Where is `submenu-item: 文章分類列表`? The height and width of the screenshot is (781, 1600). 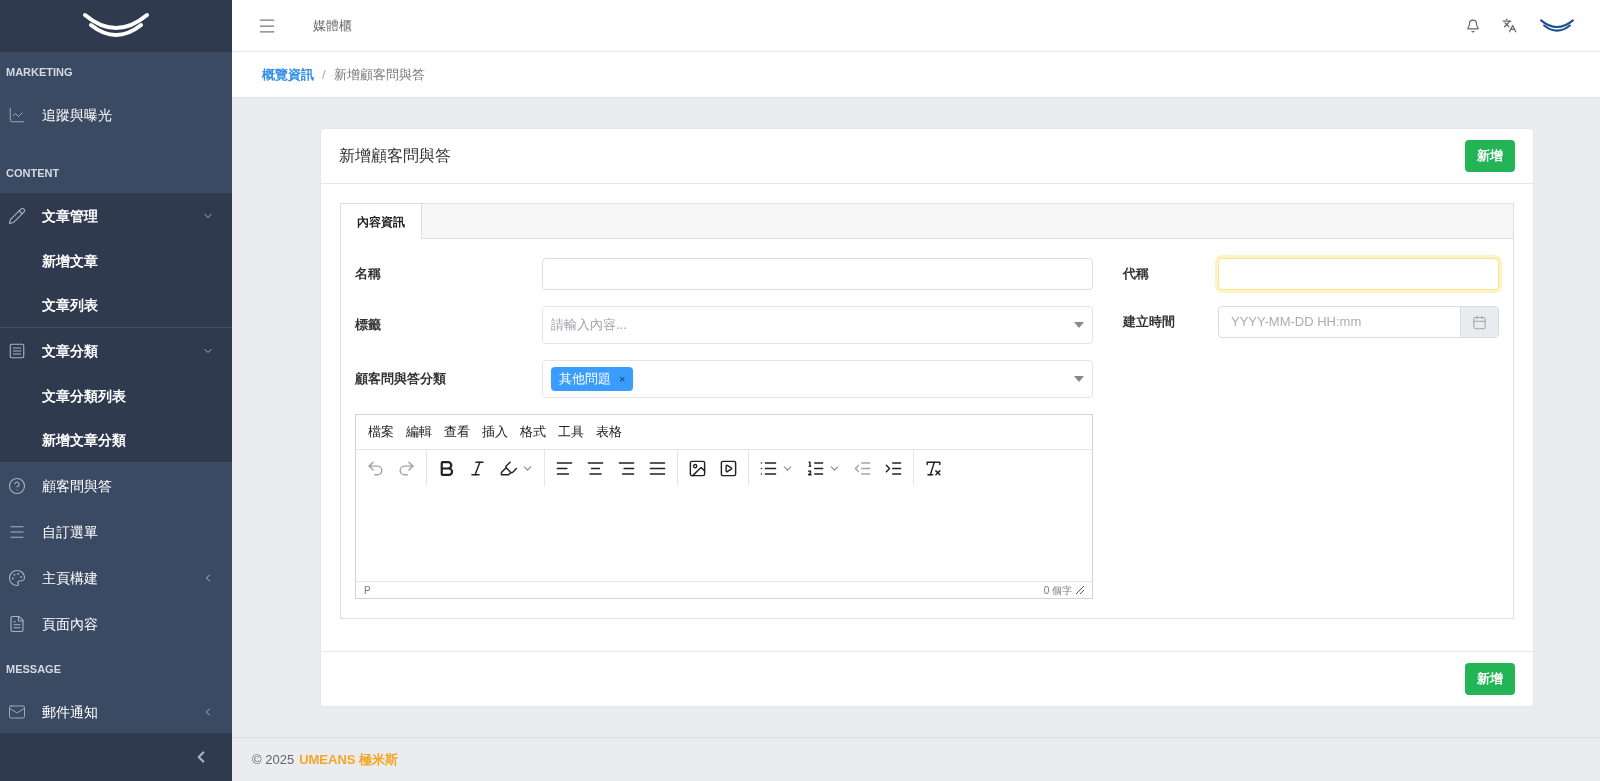 submenu-item: 文章分類列表 is located at coordinates (116, 396).